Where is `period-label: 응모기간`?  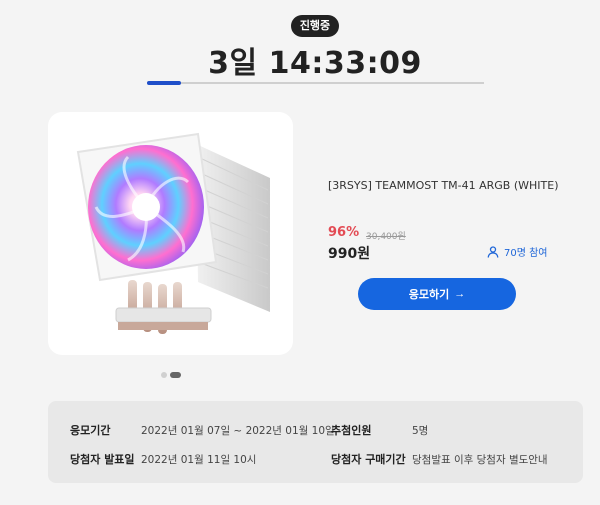 period-label: 응모기간 is located at coordinates (90, 430).